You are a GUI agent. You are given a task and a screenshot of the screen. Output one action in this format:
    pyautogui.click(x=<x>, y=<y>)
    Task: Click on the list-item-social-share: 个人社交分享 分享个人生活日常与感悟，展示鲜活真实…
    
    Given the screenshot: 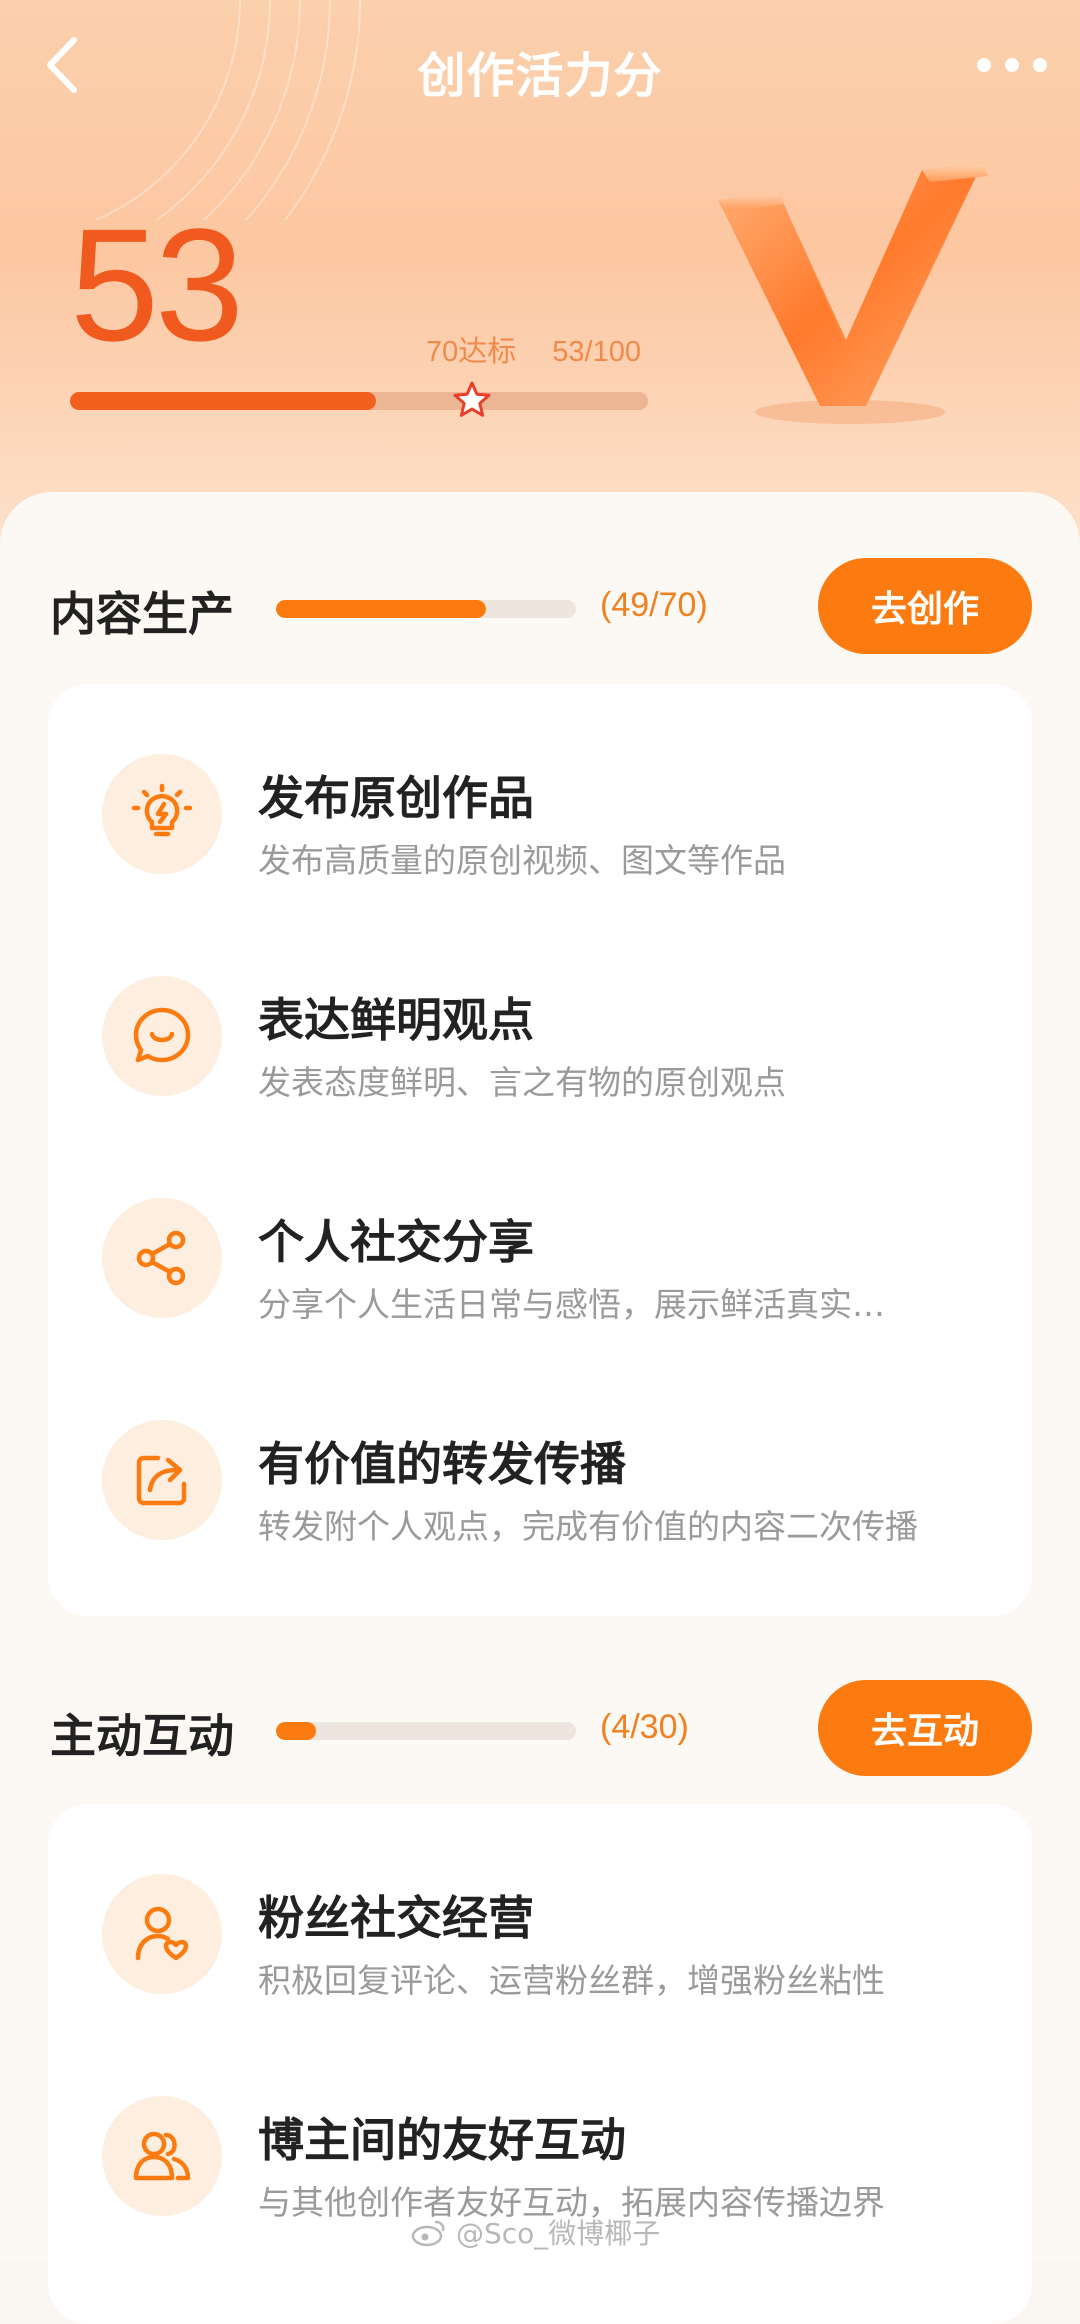 What is the action you would take?
    pyautogui.click(x=540, y=1239)
    